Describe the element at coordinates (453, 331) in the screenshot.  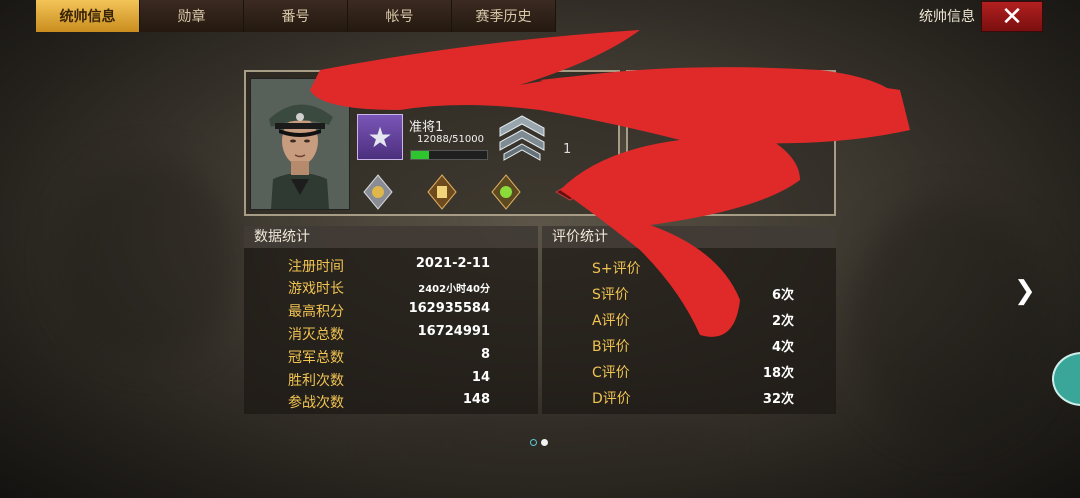
I see `stat-value: 16724991` at that location.